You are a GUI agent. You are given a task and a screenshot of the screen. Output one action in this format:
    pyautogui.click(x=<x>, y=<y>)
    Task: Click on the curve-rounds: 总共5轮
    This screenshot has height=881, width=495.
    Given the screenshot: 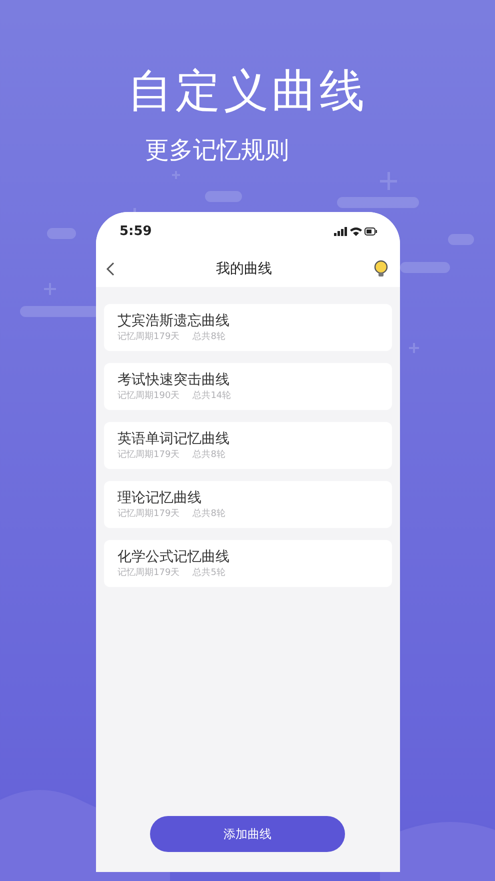 What is the action you would take?
    pyautogui.click(x=209, y=573)
    